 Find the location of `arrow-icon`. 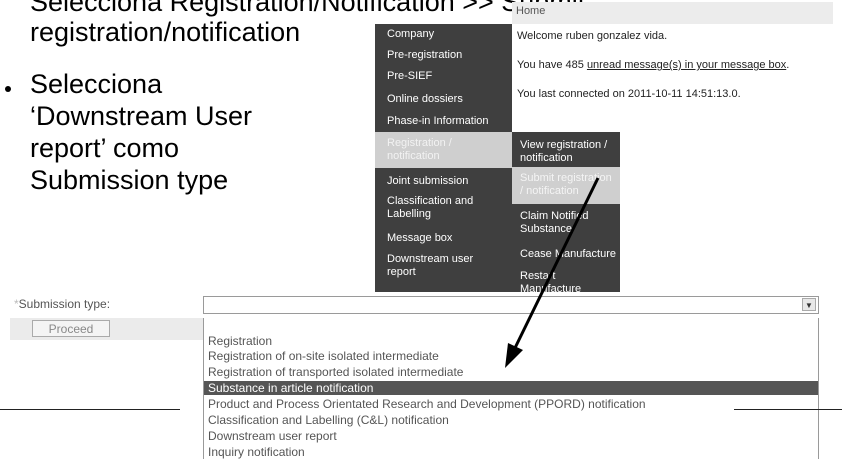

arrow-icon is located at coordinates (552, 272).